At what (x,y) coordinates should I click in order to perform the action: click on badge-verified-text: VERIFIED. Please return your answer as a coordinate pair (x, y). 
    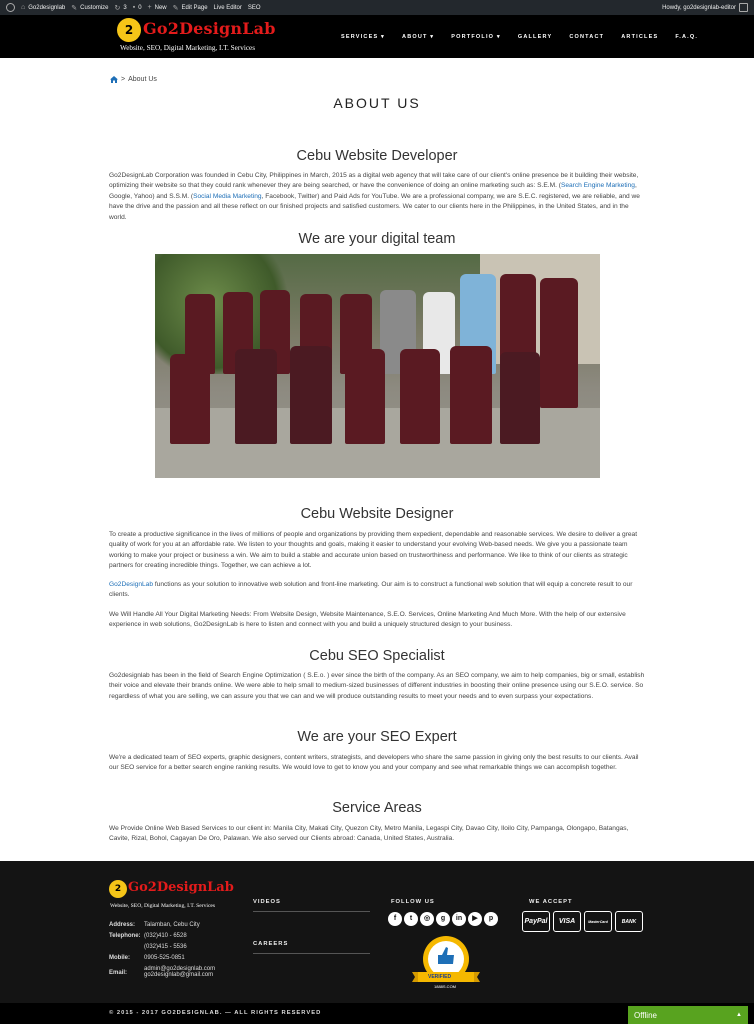
    Looking at the image, I should click on (440, 977).